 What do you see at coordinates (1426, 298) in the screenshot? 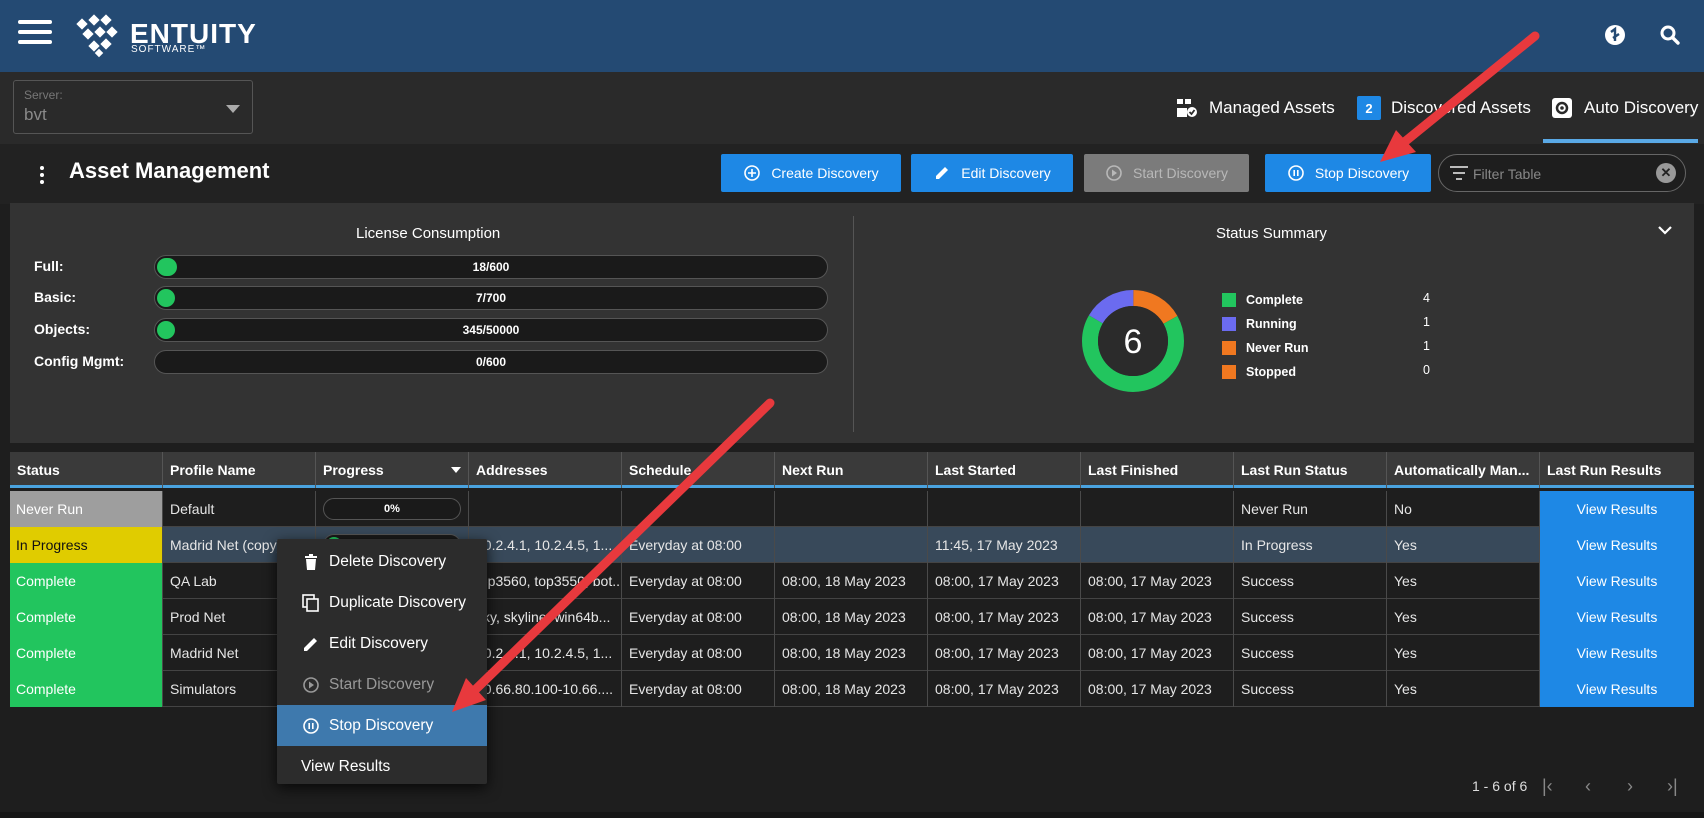
I see `legend-complete-count: 4` at bounding box center [1426, 298].